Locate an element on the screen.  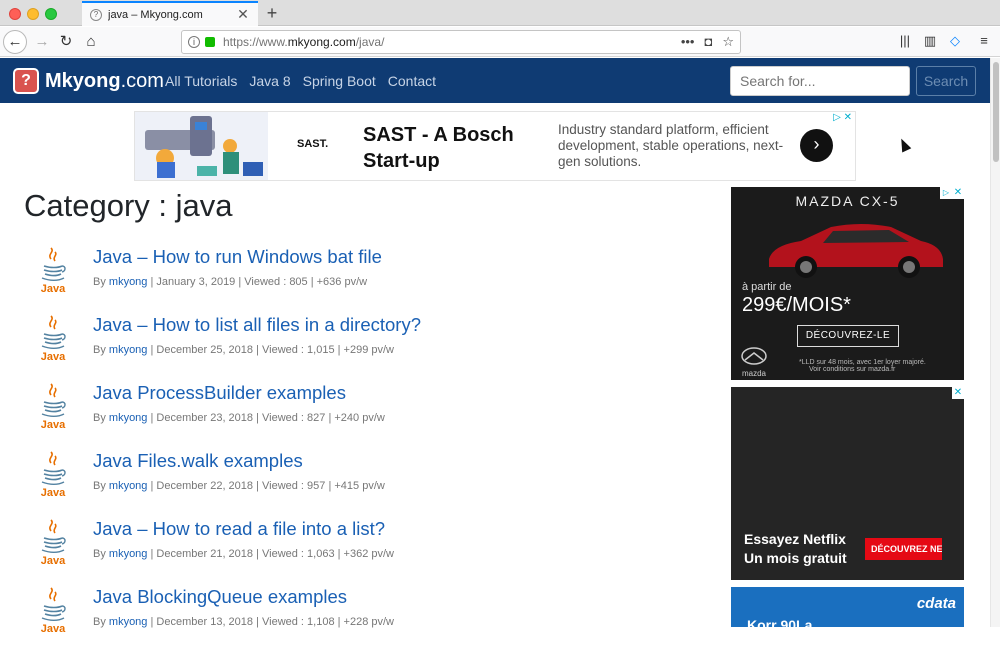
browser-tab-active: ? java – Mkyong.com ✕ is located at coordinates (170, 13).